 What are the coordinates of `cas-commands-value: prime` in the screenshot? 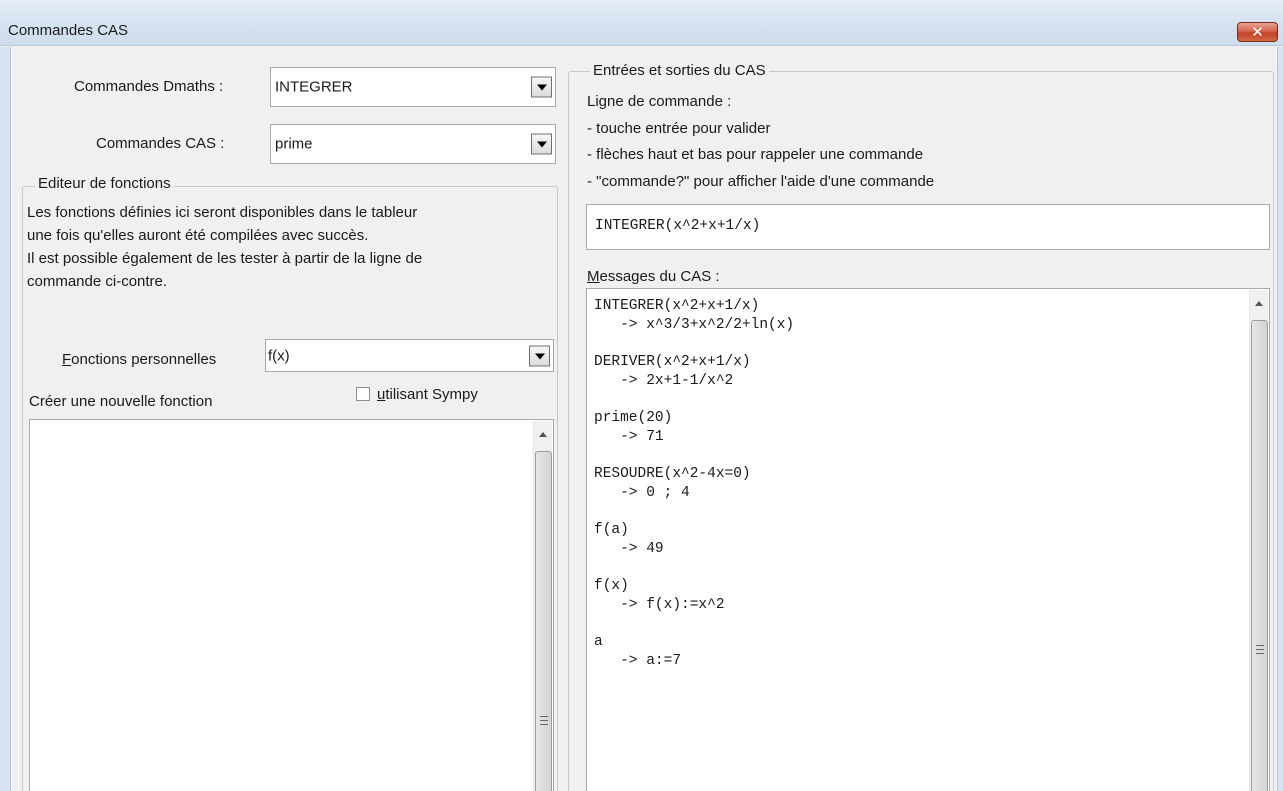 It's located at (294, 144).